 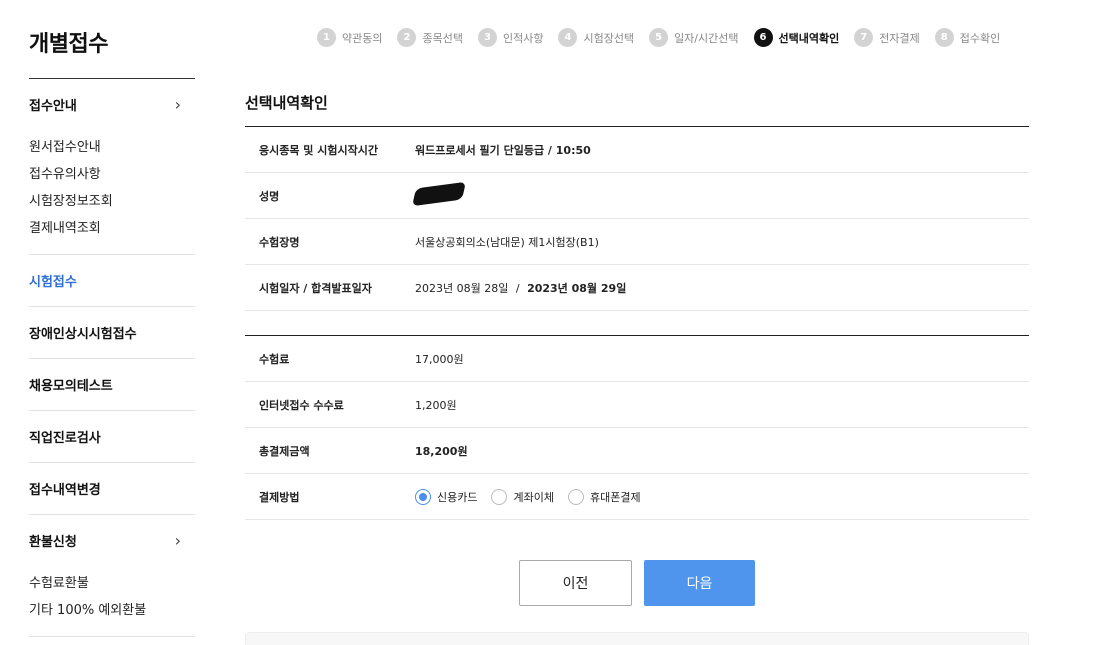 I want to click on table-row: 인터넷접수 수수료 1,200원, so click(x=637, y=405).